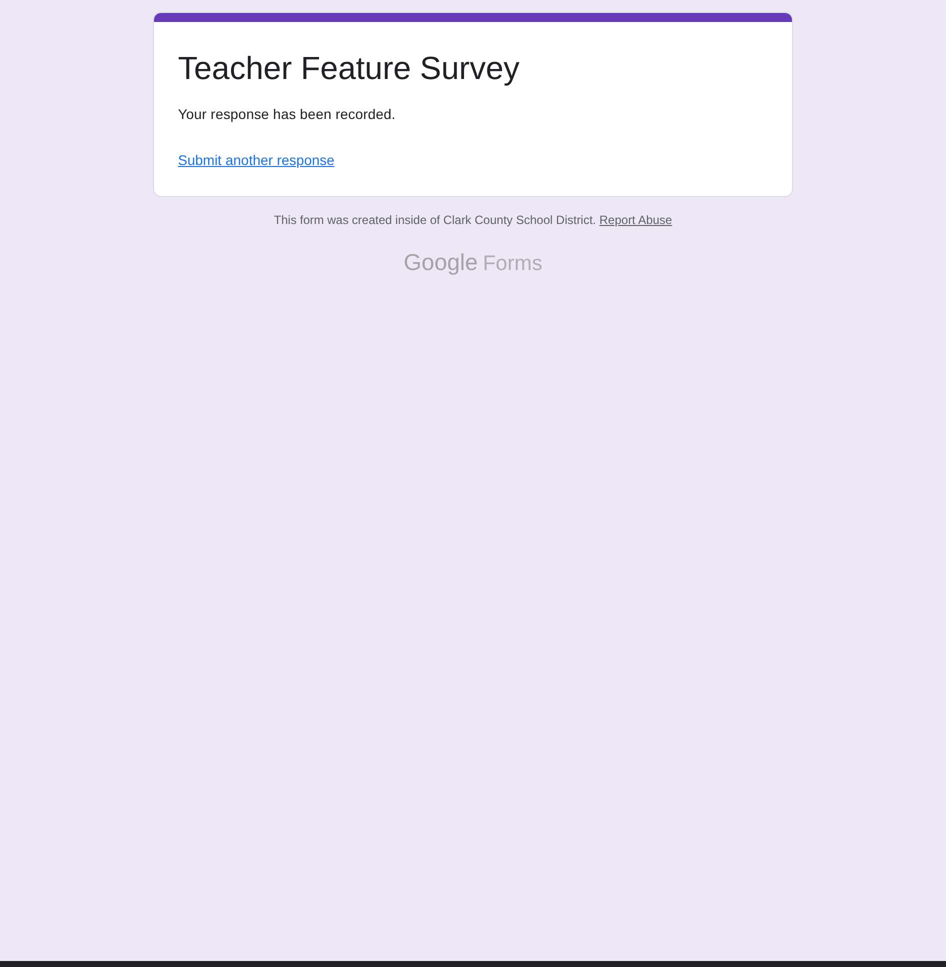  What do you see at coordinates (441, 262) in the screenshot?
I see `logo-brand-text: Google` at bounding box center [441, 262].